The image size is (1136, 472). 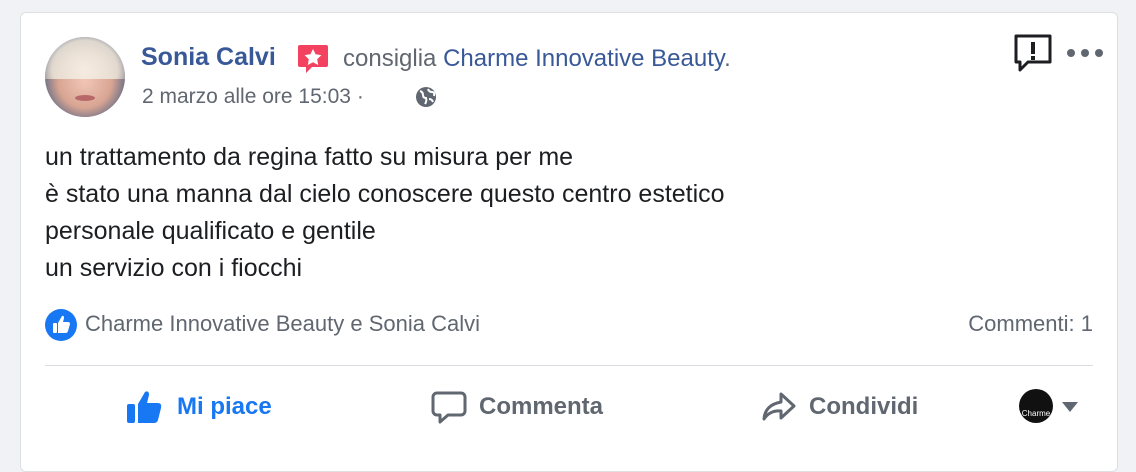 I want to click on recommendation-line: consiglia Charme Innovative Beauty., so click(x=537, y=59).